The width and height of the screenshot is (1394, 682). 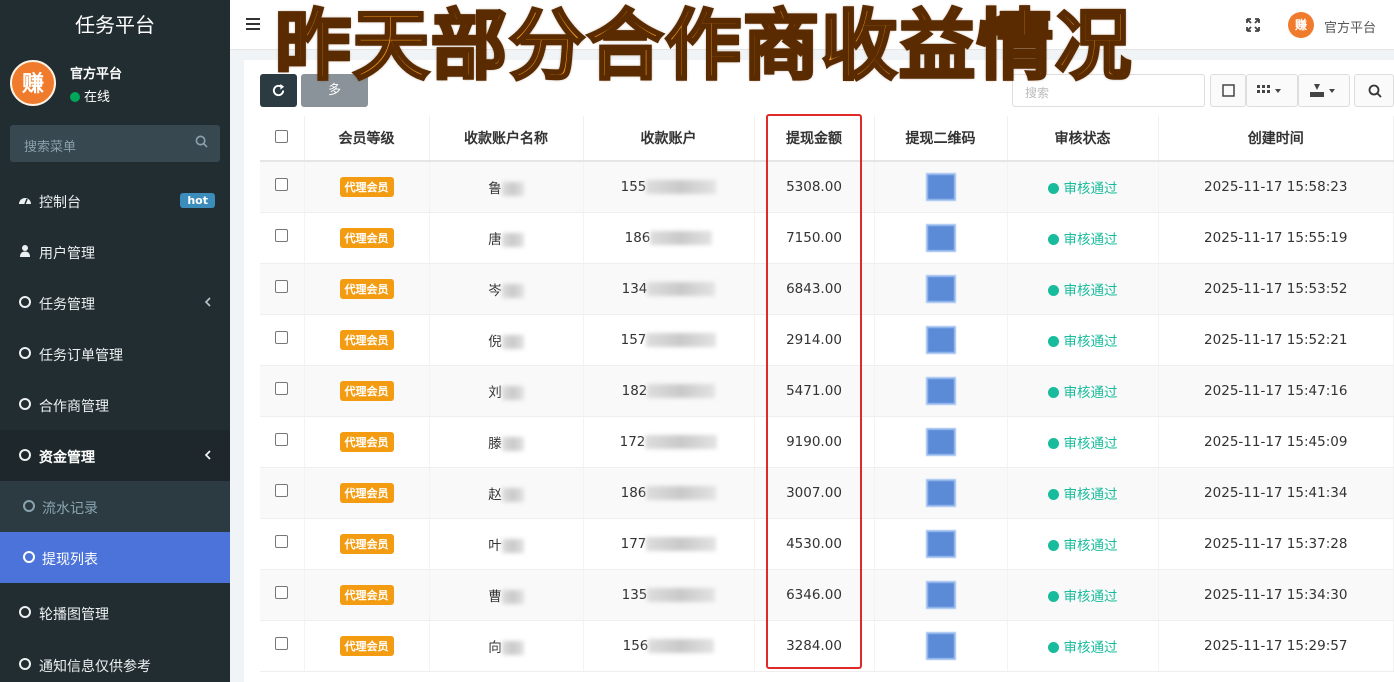 What do you see at coordinates (1053, 443) in the screenshot?
I see `status-dot-icon` at bounding box center [1053, 443].